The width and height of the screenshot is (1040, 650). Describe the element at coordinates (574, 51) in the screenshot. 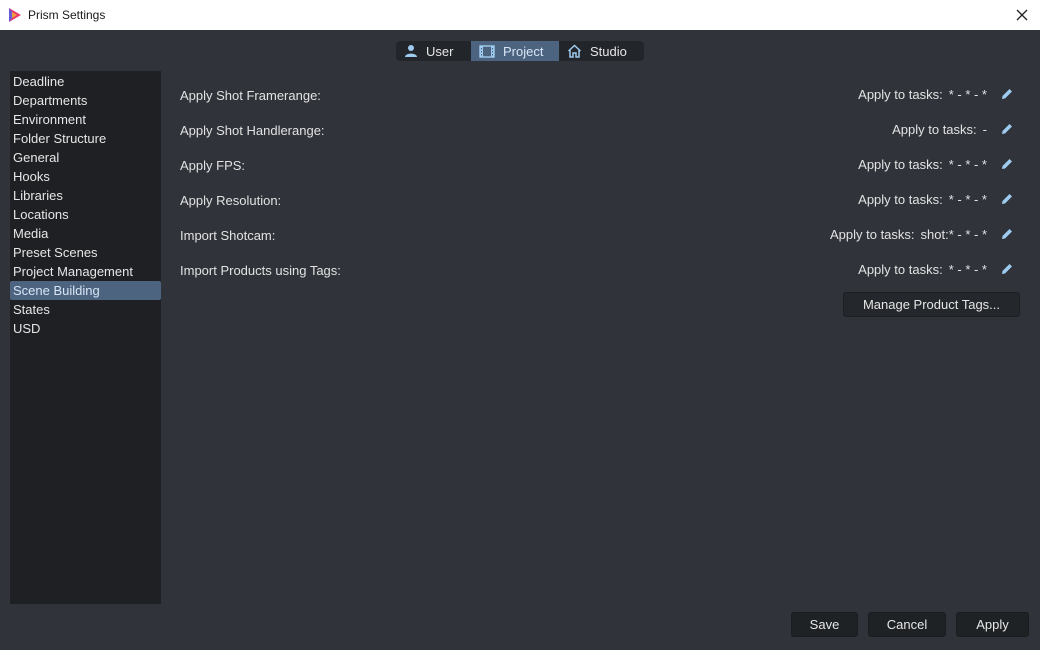

I see `home-icon` at that location.